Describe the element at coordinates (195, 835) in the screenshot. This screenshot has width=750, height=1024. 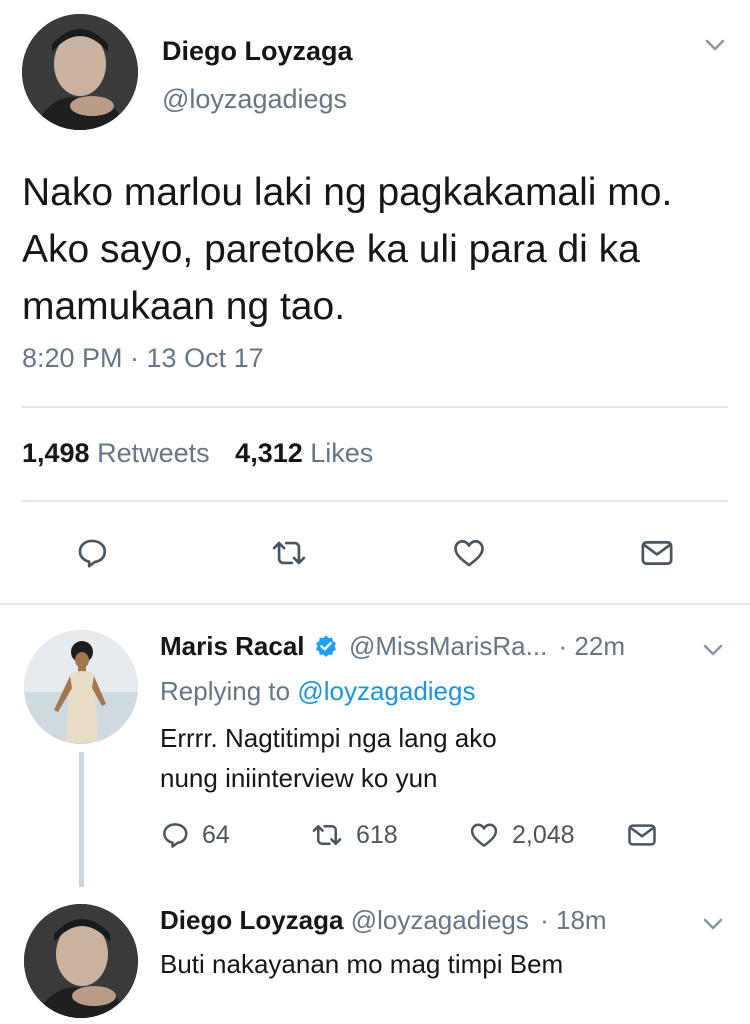
I see `reply-action: 64` at that location.